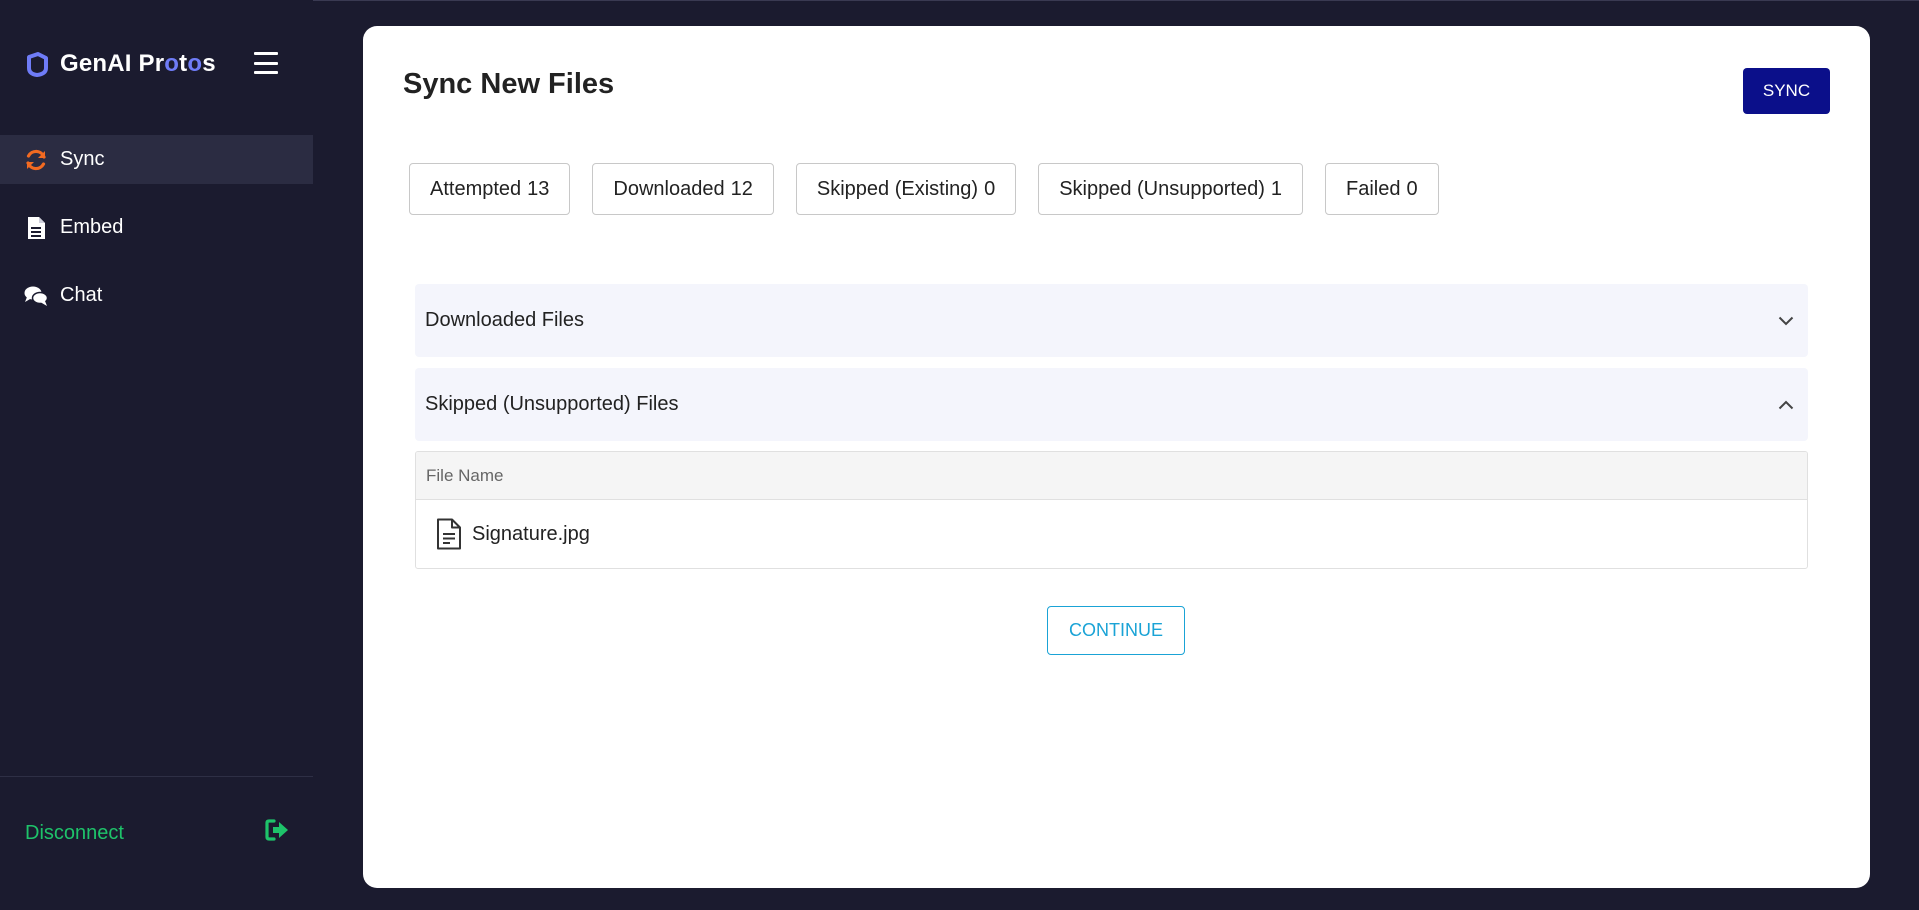  What do you see at coordinates (156, 776) in the screenshot?
I see `sidebar-divider` at bounding box center [156, 776].